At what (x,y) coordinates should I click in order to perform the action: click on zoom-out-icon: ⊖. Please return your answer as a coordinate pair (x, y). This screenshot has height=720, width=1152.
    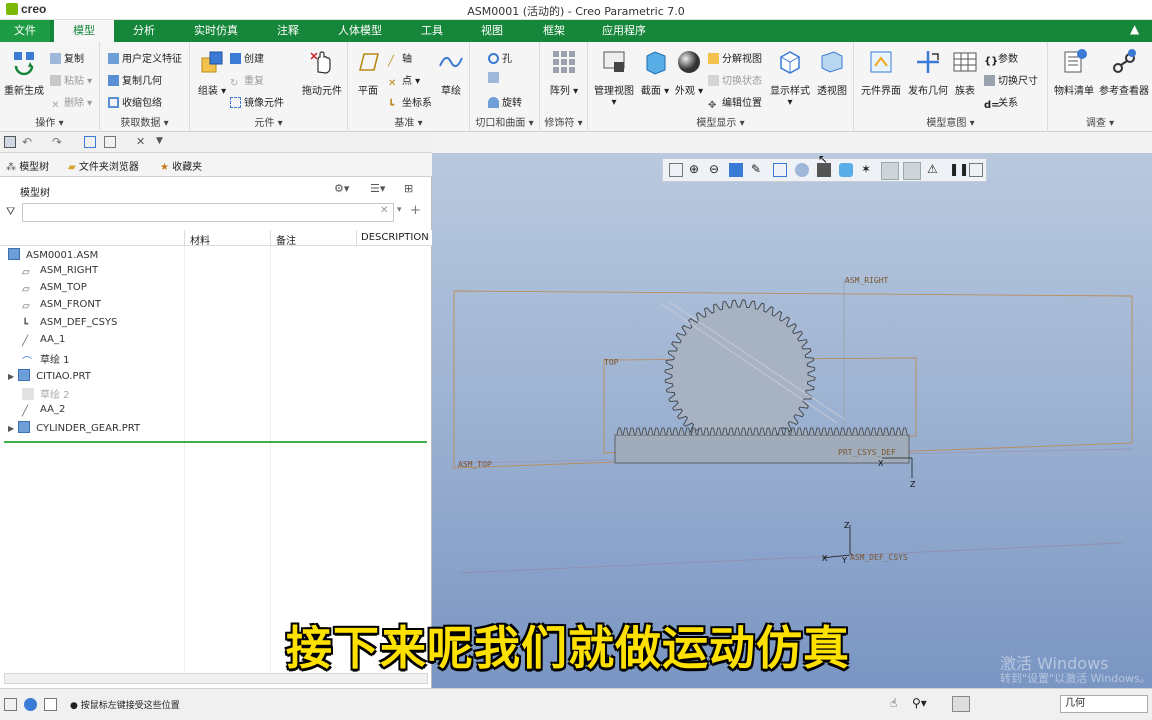
    Looking at the image, I should click on (714, 169).